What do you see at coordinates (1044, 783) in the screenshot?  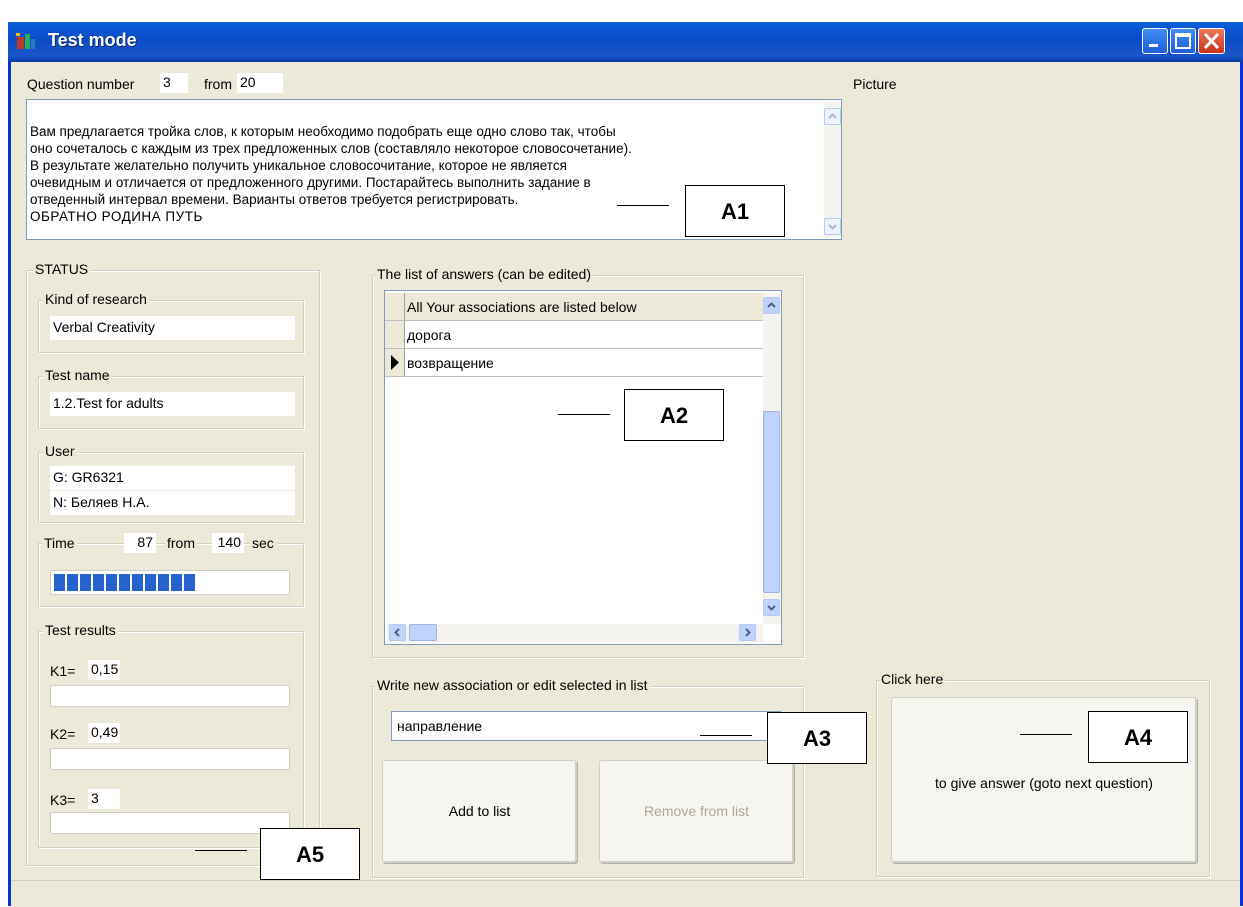 I see `give-answer-label: to give answer (goto next question)` at bounding box center [1044, 783].